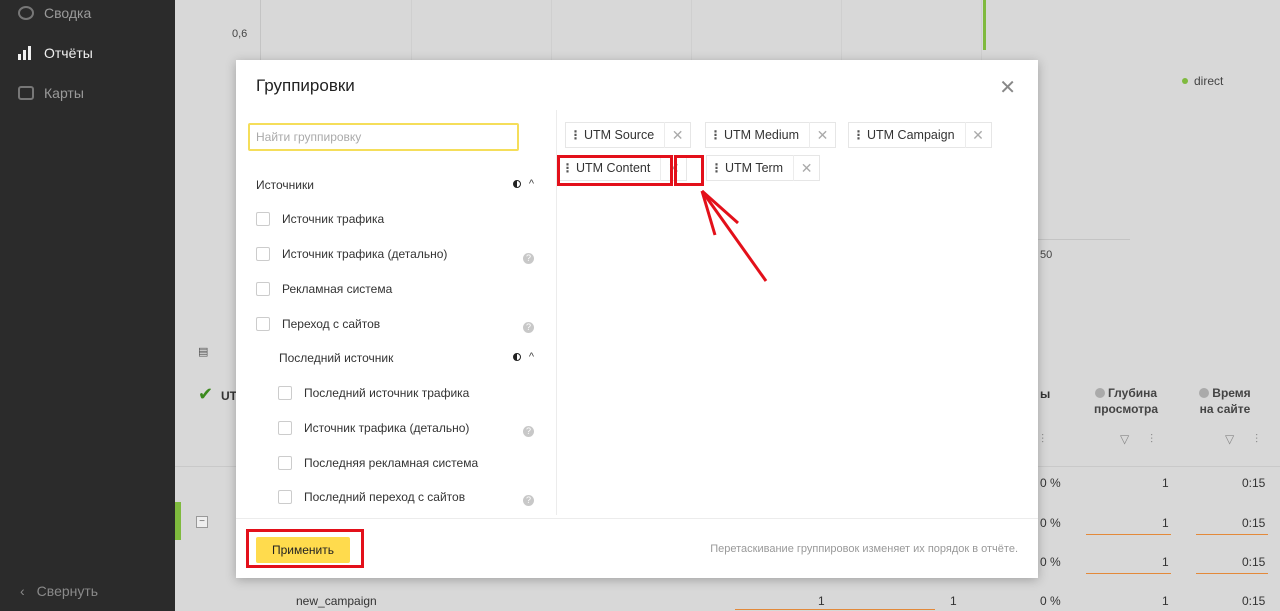  What do you see at coordinates (68, 53) in the screenshot?
I see `sidebar-item-label: Отчёты` at bounding box center [68, 53].